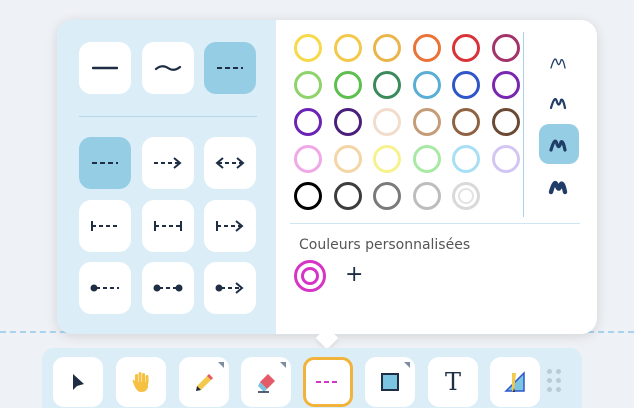  I want to click on dot-both-icon, so click(168, 288).